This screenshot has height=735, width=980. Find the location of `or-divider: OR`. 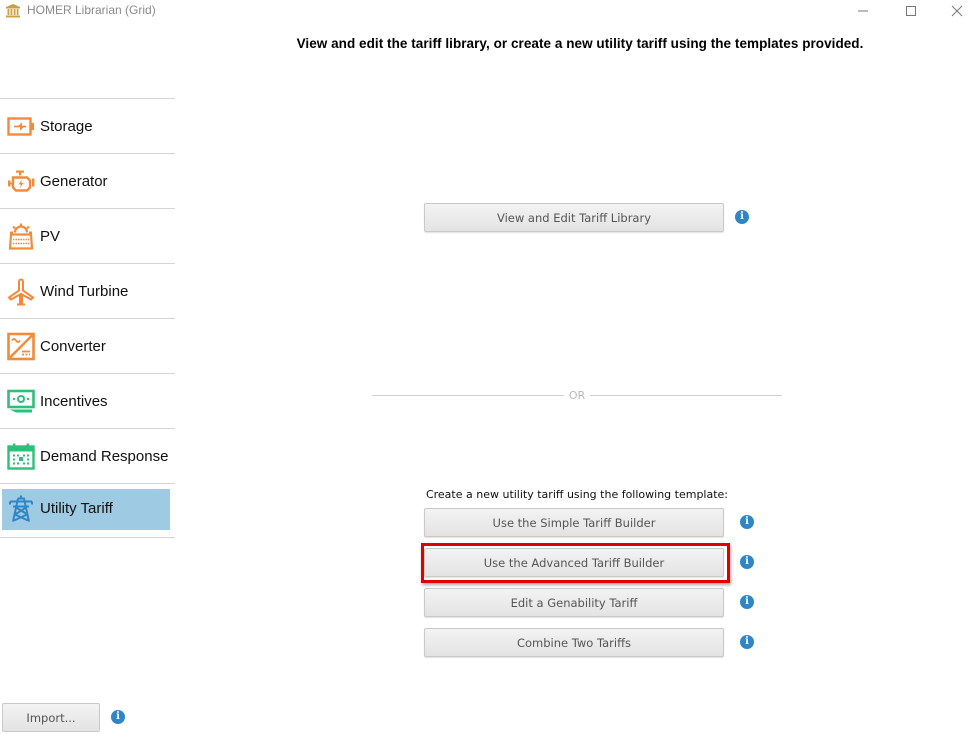

or-divider: OR is located at coordinates (577, 396).